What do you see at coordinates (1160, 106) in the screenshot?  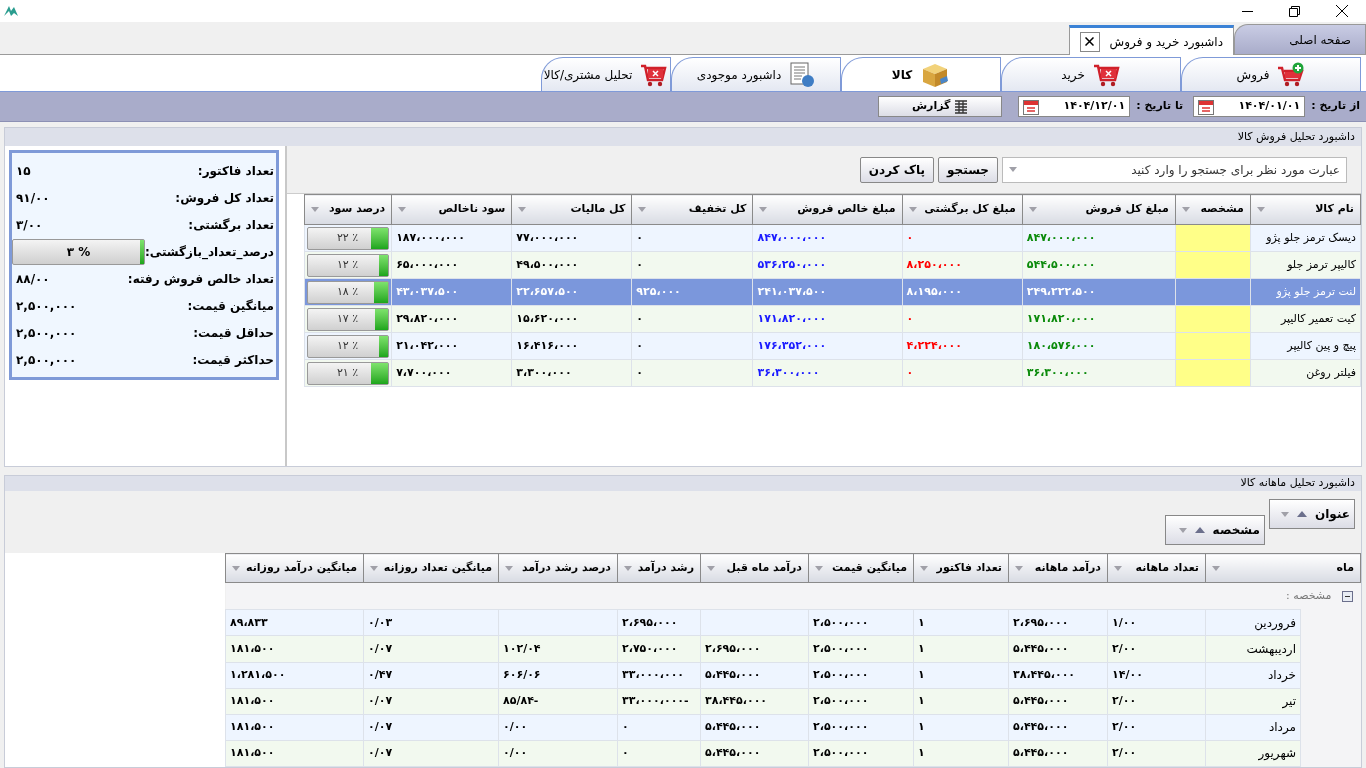 I see `to-date-label: تا تاریخ :` at bounding box center [1160, 106].